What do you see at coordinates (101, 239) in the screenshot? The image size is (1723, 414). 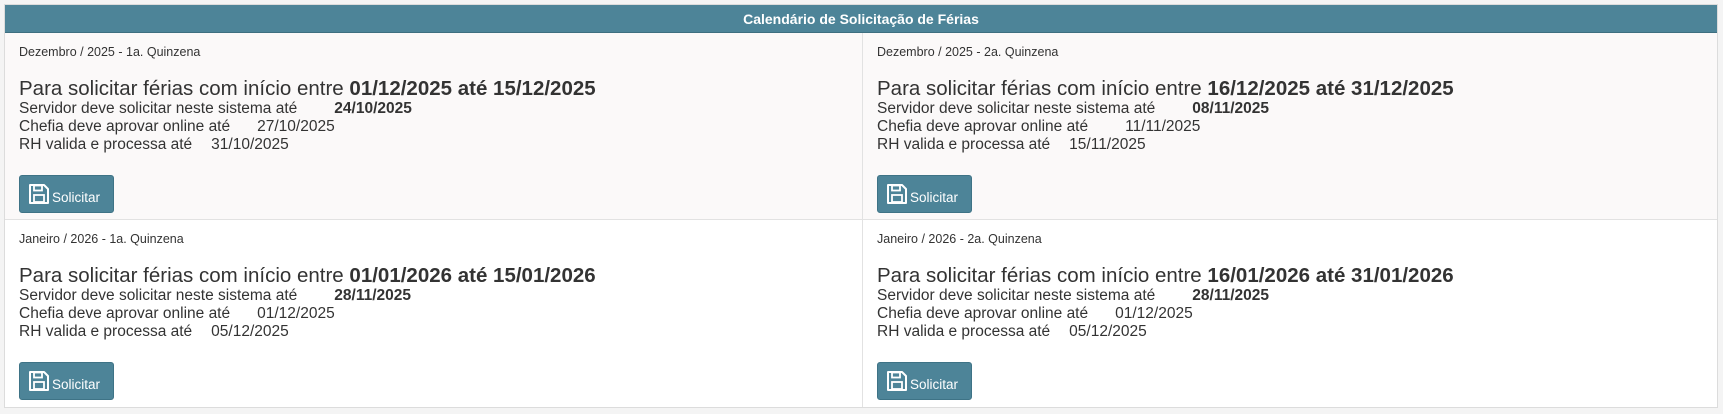 I see `period-label: Janeiro / 2026 - 1a. Quinzena` at bounding box center [101, 239].